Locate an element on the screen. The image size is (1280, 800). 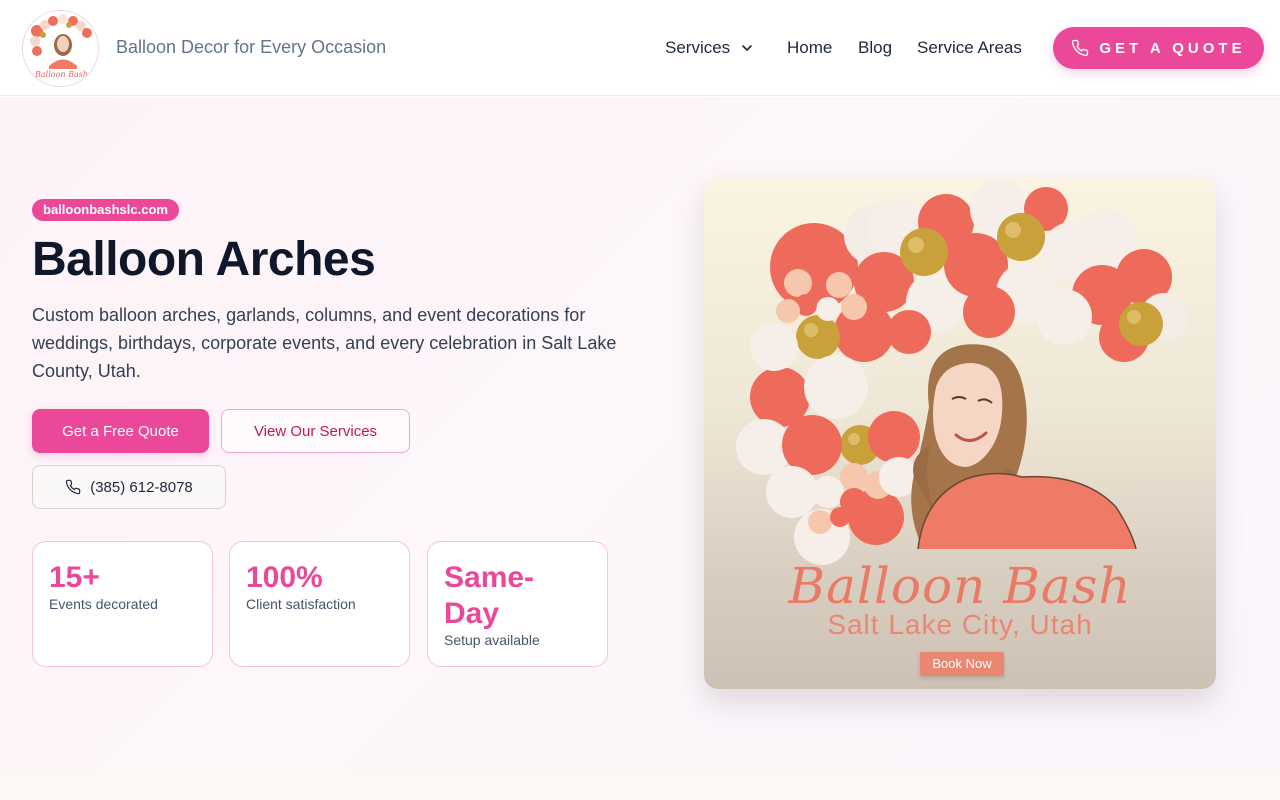
nav-services: Services is located at coordinates (709, 48).